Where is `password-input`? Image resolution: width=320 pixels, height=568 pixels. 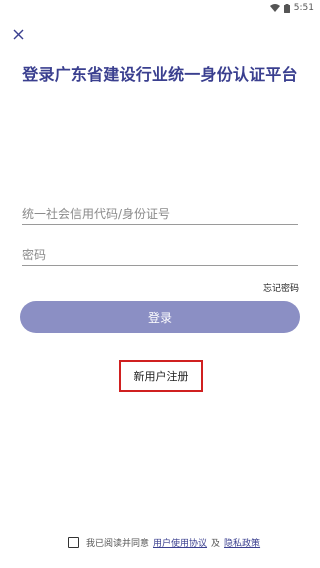
password-input is located at coordinates (160, 255).